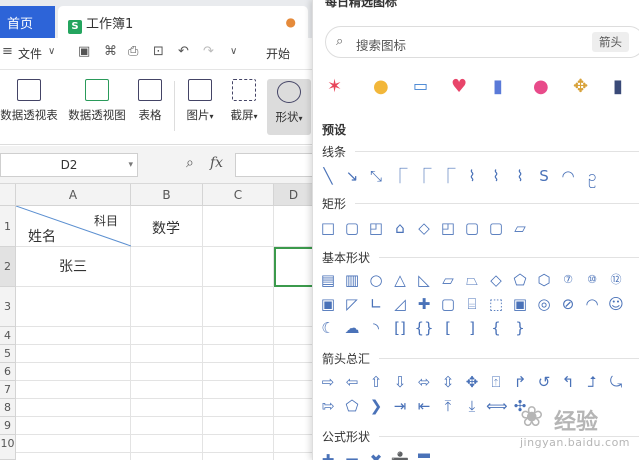 This screenshot has width=639, height=460. I want to click on curved-arrow-icon: ⌇, so click(496, 176).